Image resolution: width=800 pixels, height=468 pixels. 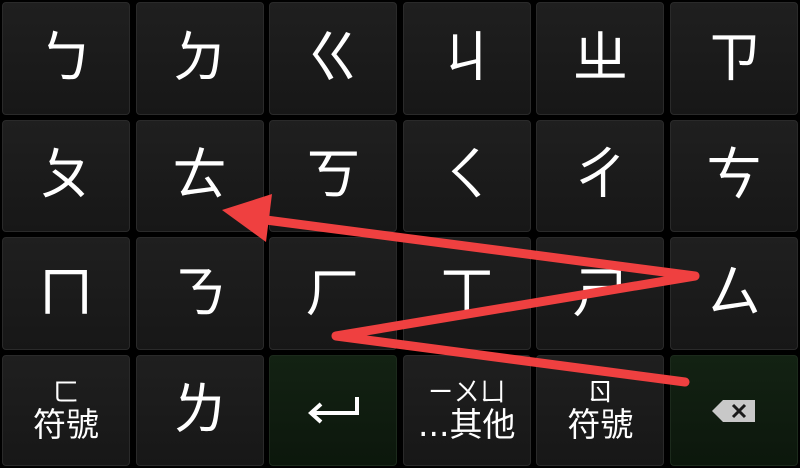 I want to click on other-vowels-content: ㄧㄨㄩ ...其他, so click(x=466, y=410).